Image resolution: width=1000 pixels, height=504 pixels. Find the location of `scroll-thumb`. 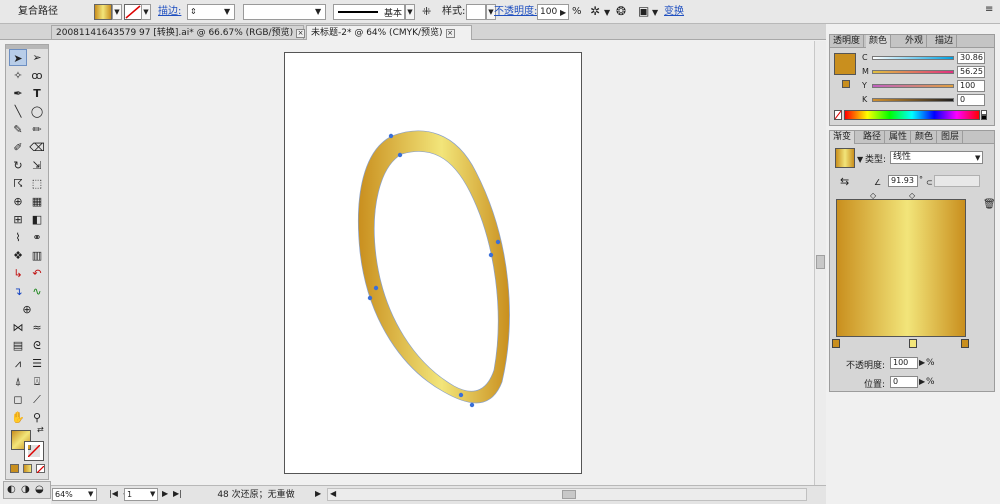

scroll-thumb is located at coordinates (569, 494).